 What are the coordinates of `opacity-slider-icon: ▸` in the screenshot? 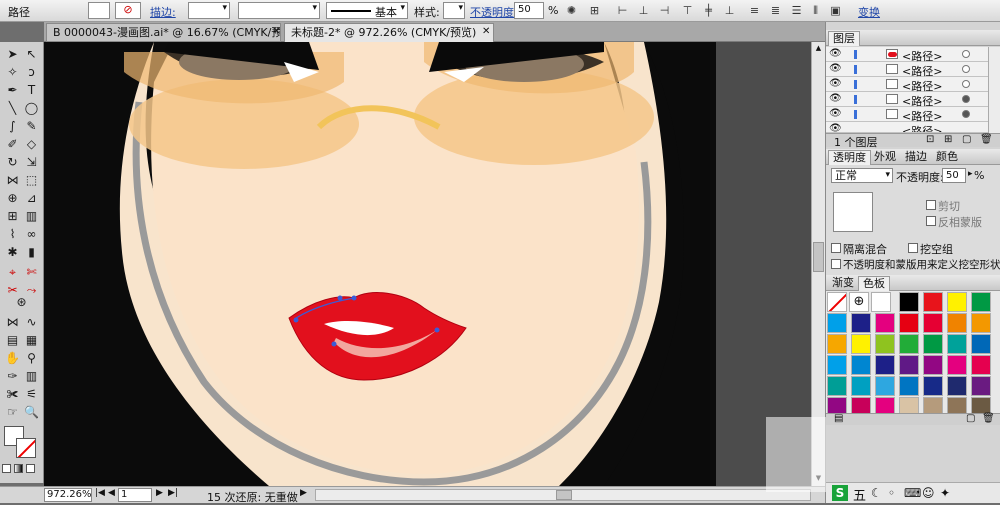 It's located at (970, 174).